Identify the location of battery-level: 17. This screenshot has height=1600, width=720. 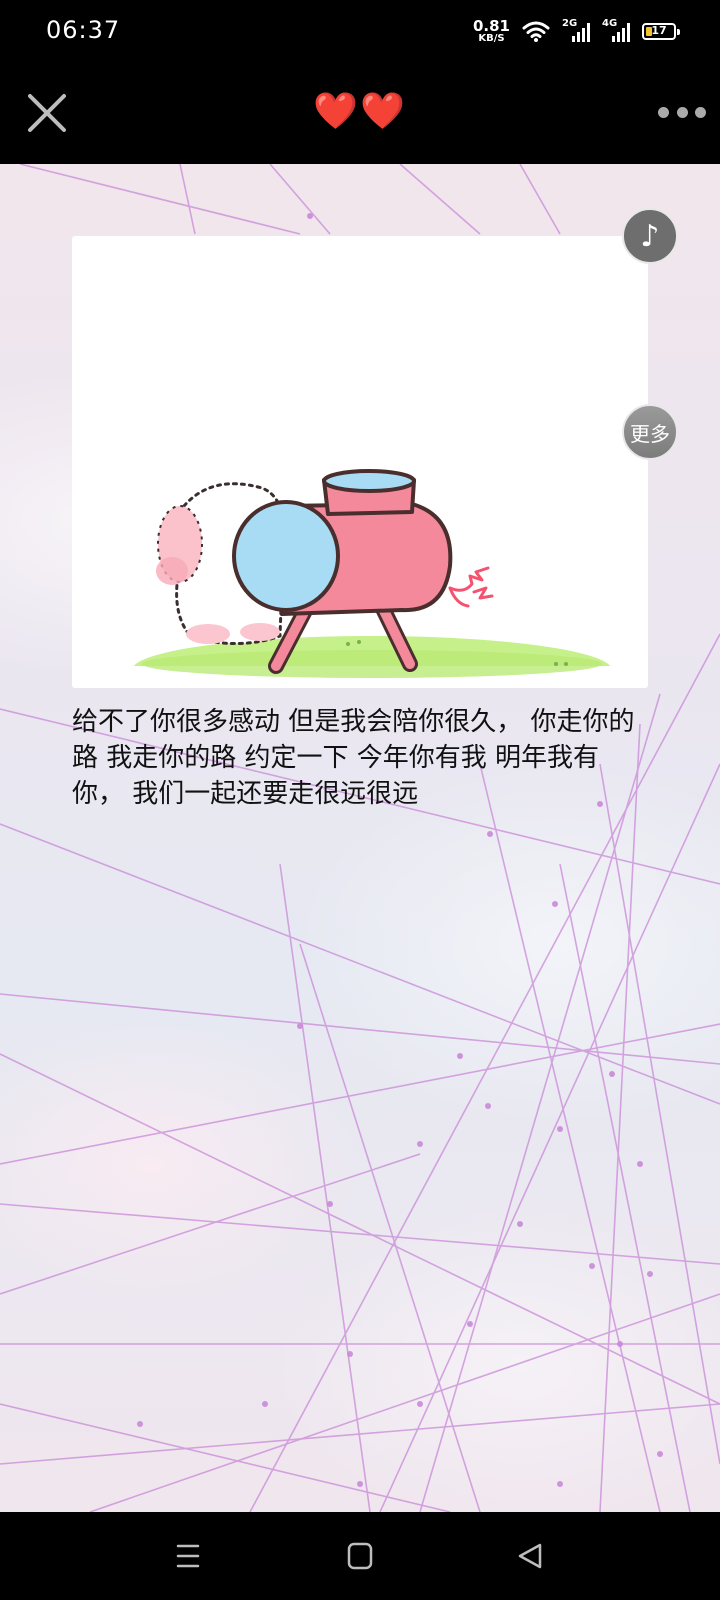
(659, 30).